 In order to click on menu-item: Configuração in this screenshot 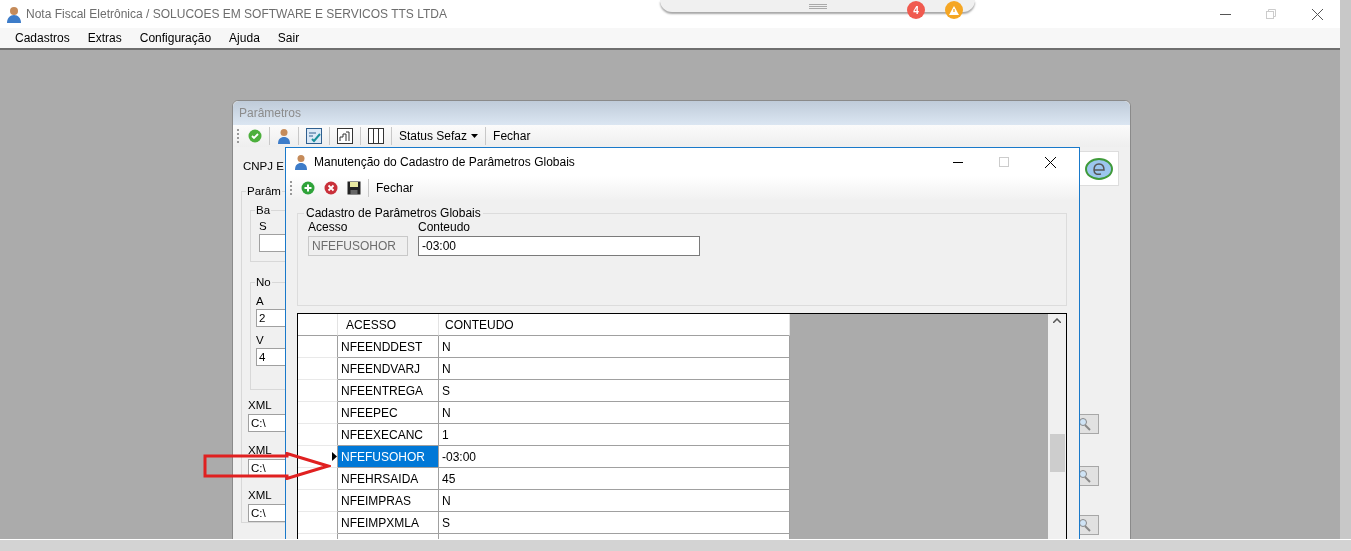, I will do `click(175, 38)`.